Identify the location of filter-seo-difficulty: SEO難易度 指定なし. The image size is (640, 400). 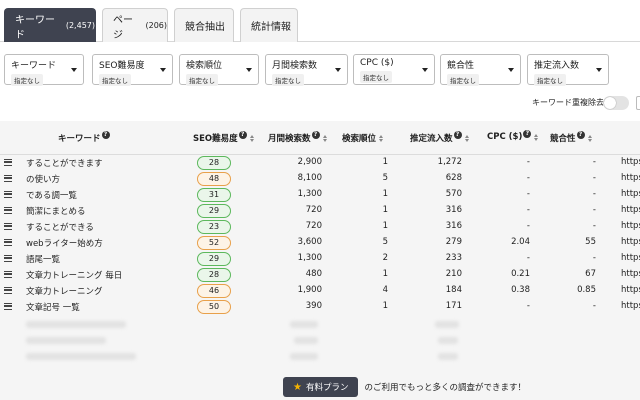
(132, 70).